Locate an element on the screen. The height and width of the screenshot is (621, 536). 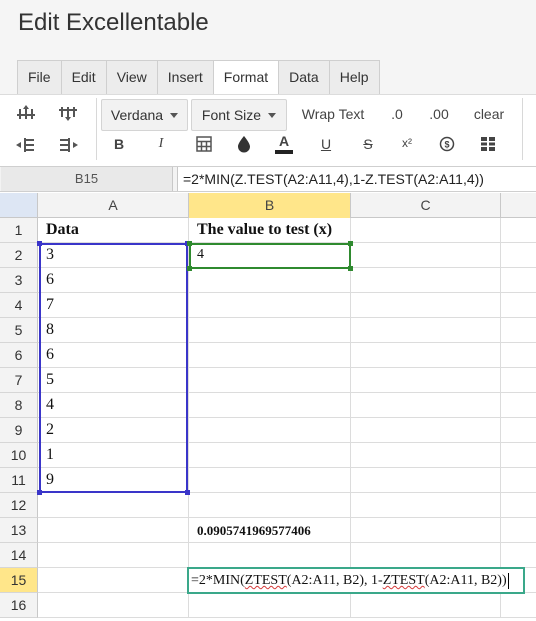
menu-help: Help is located at coordinates (354, 77).